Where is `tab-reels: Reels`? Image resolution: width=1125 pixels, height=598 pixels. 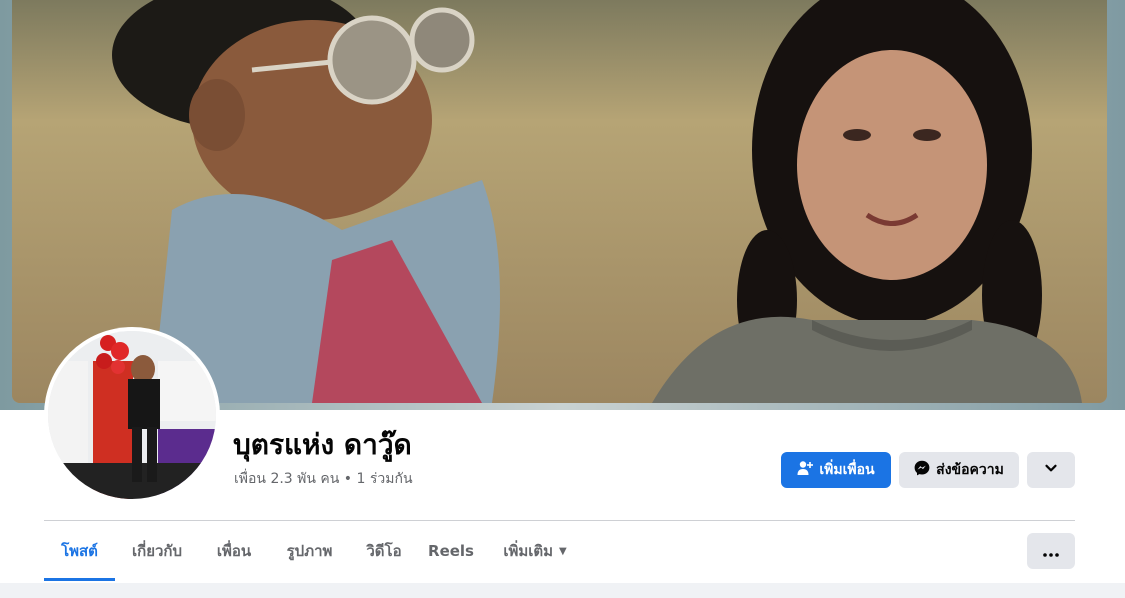
tab-reels: Reels is located at coordinates (451, 551).